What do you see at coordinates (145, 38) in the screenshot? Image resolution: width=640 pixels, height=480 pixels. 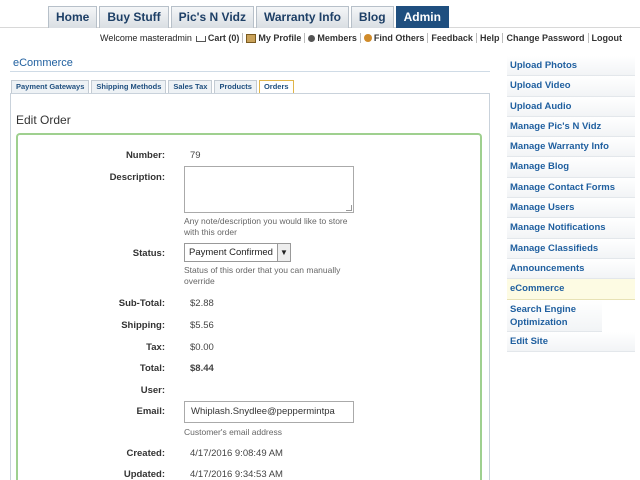 I see `welcome-text: Welcome masteradmin` at bounding box center [145, 38].